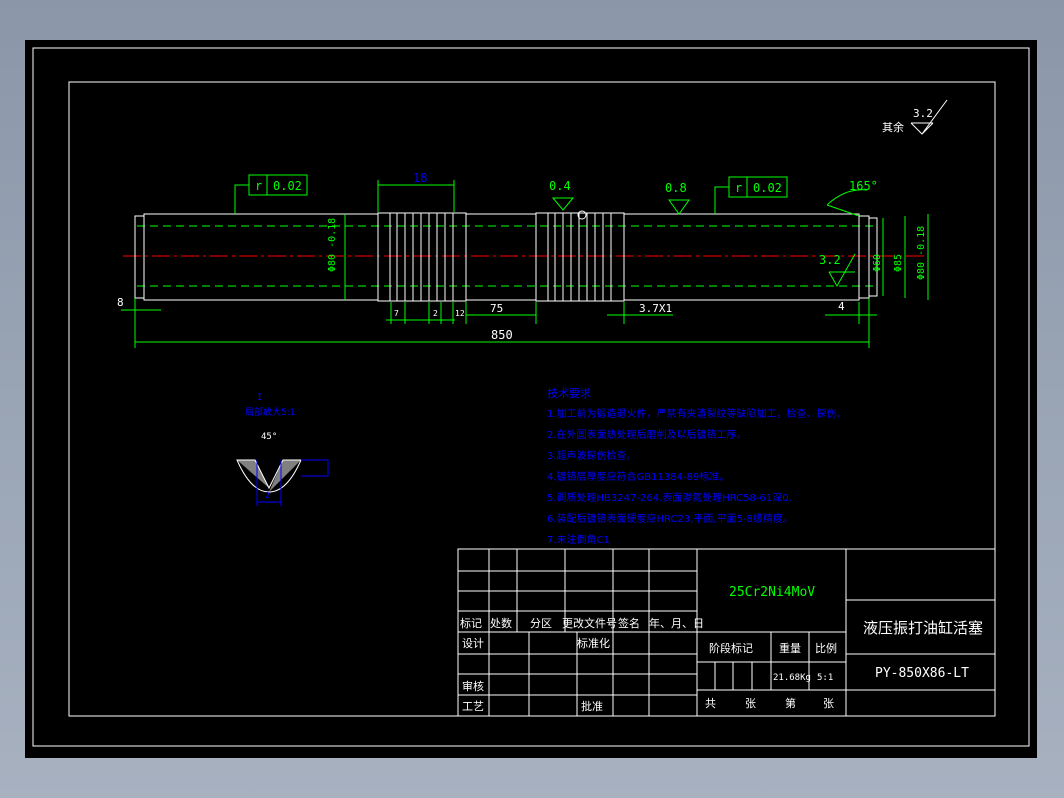 The image size is (1064, 798). Describe the element at coordinates (120, 302) in the screenshot. I see `dim-left-offset: 8` at that location.